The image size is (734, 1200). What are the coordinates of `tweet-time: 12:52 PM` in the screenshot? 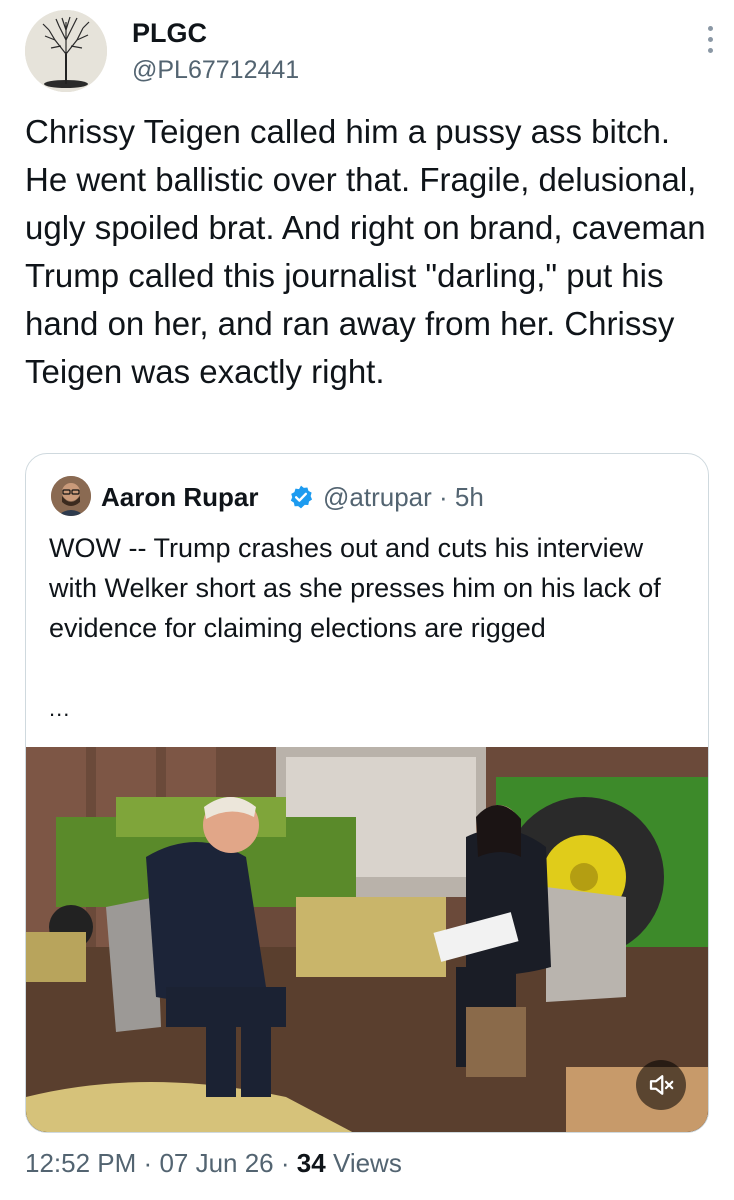 It's located at (80, 1163).